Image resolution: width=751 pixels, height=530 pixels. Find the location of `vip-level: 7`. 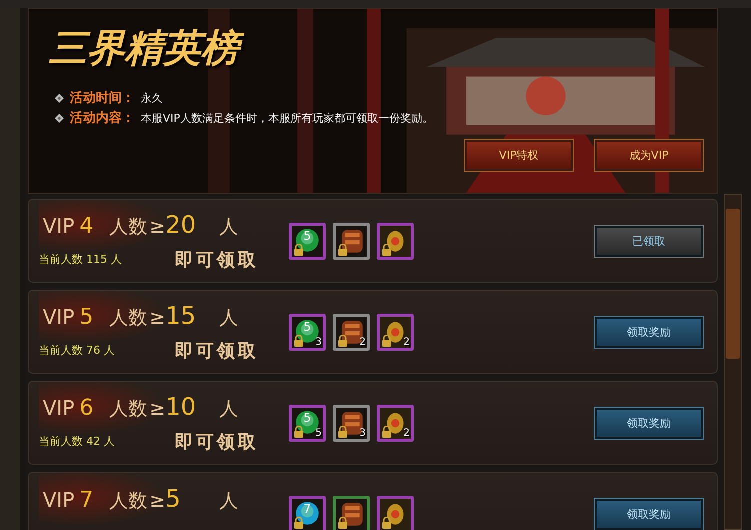

vip-level: 7 is located at coordinates (87, 500).